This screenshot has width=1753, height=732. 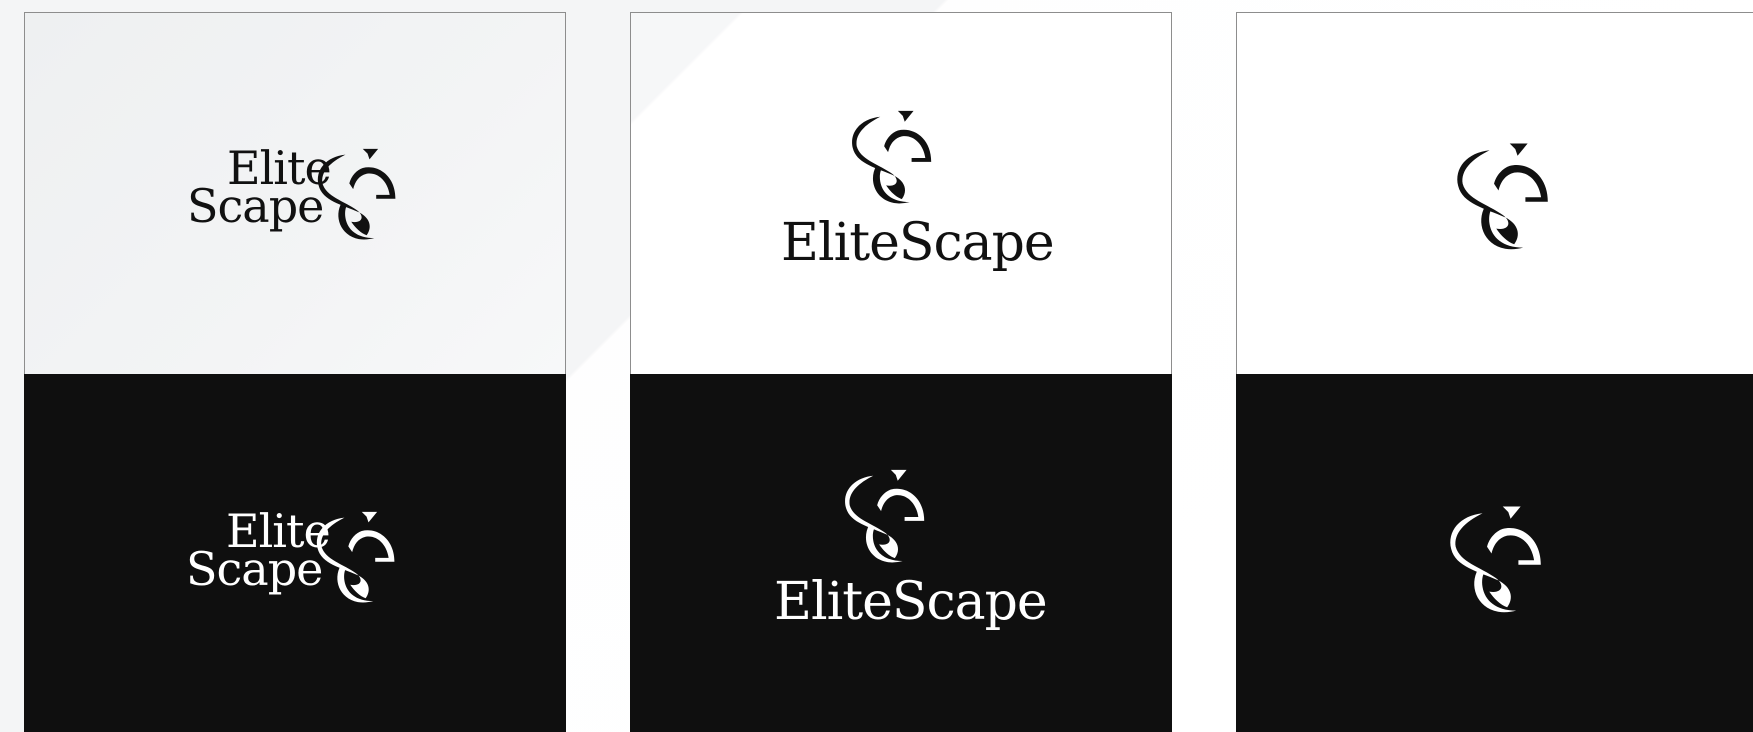 I want to click on horizontal-logo-dark: Elite Scape, so click(x=297, y=186).